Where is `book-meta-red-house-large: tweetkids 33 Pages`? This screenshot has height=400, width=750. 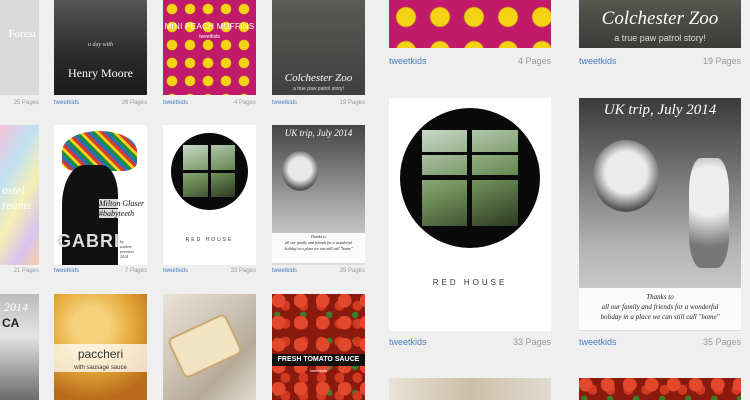
book-meta-red-house-large: tweetkids 33 Pages is located at coordinates (470, 345).